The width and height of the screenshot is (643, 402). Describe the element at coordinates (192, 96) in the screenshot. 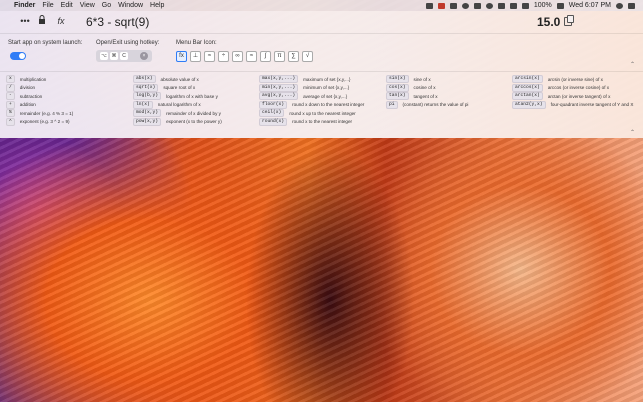

I see `ref-desc: logarithm of x with base y` at that location.